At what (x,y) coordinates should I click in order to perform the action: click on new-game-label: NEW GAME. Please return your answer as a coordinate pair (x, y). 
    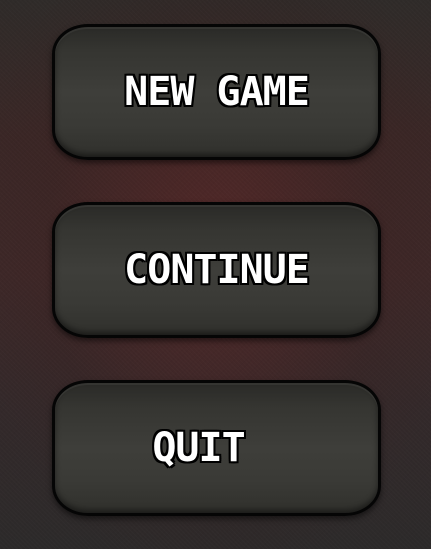
    Looking at the image, I should click on (217, 92).